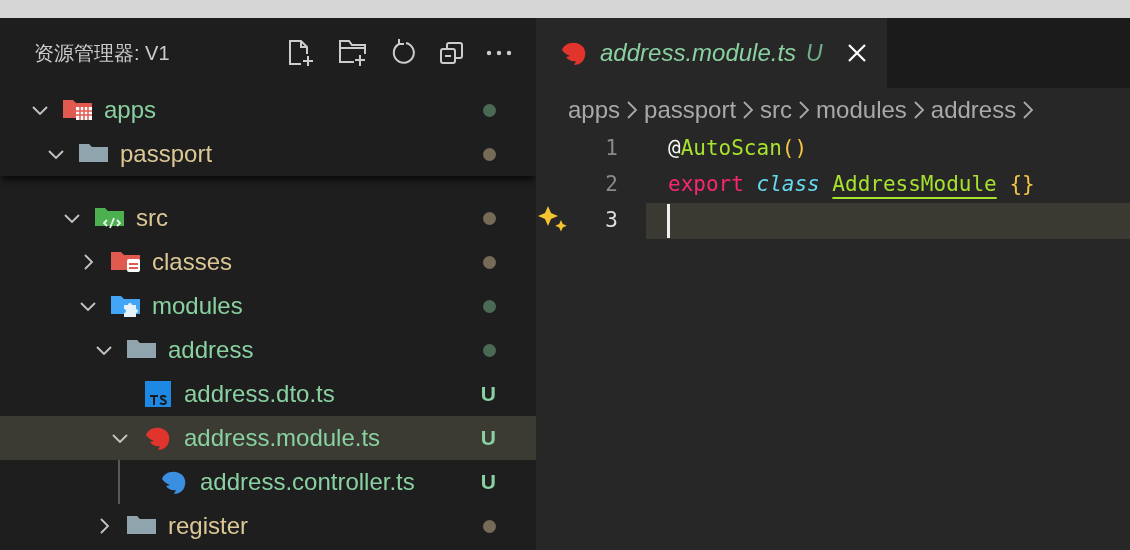 This screenshot has height=550, width=1130. Describe the element at coordinates (301, 53) in the screenshot. I see `new-file-icon` at that location.